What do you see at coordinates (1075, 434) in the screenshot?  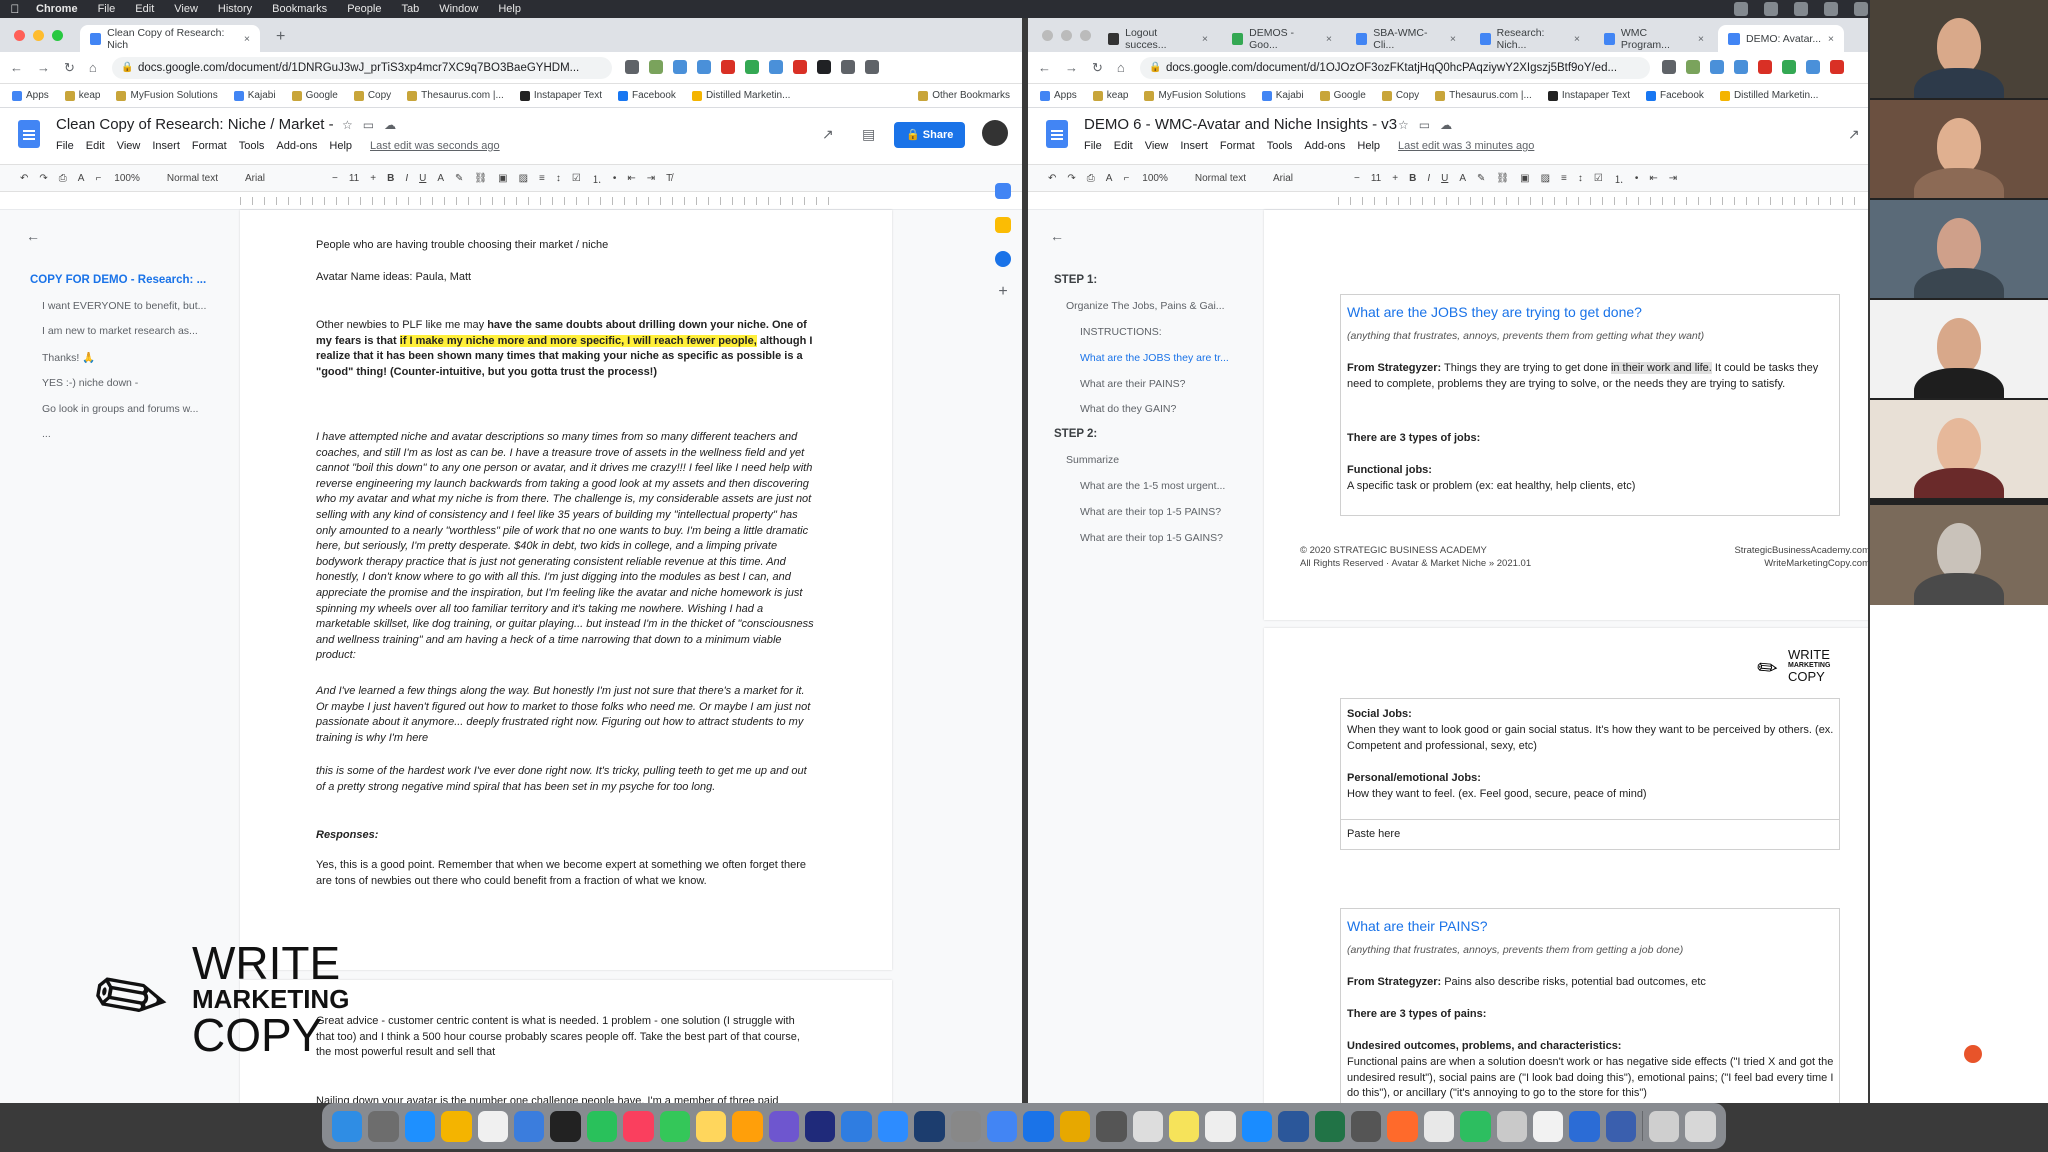 I see `outline-step-2: STEP 2:` at bounding box center [1075, 434].